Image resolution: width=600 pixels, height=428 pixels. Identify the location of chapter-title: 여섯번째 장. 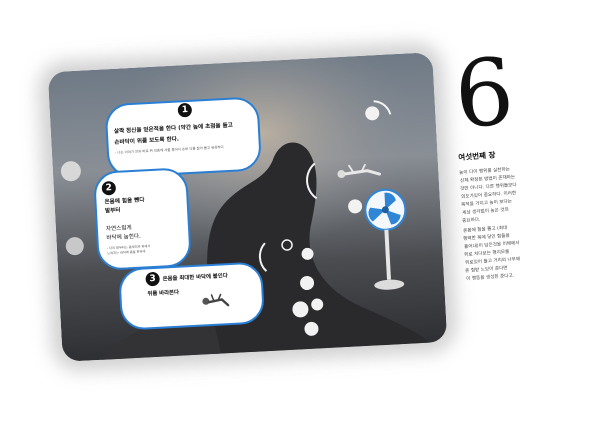
(477, 156).